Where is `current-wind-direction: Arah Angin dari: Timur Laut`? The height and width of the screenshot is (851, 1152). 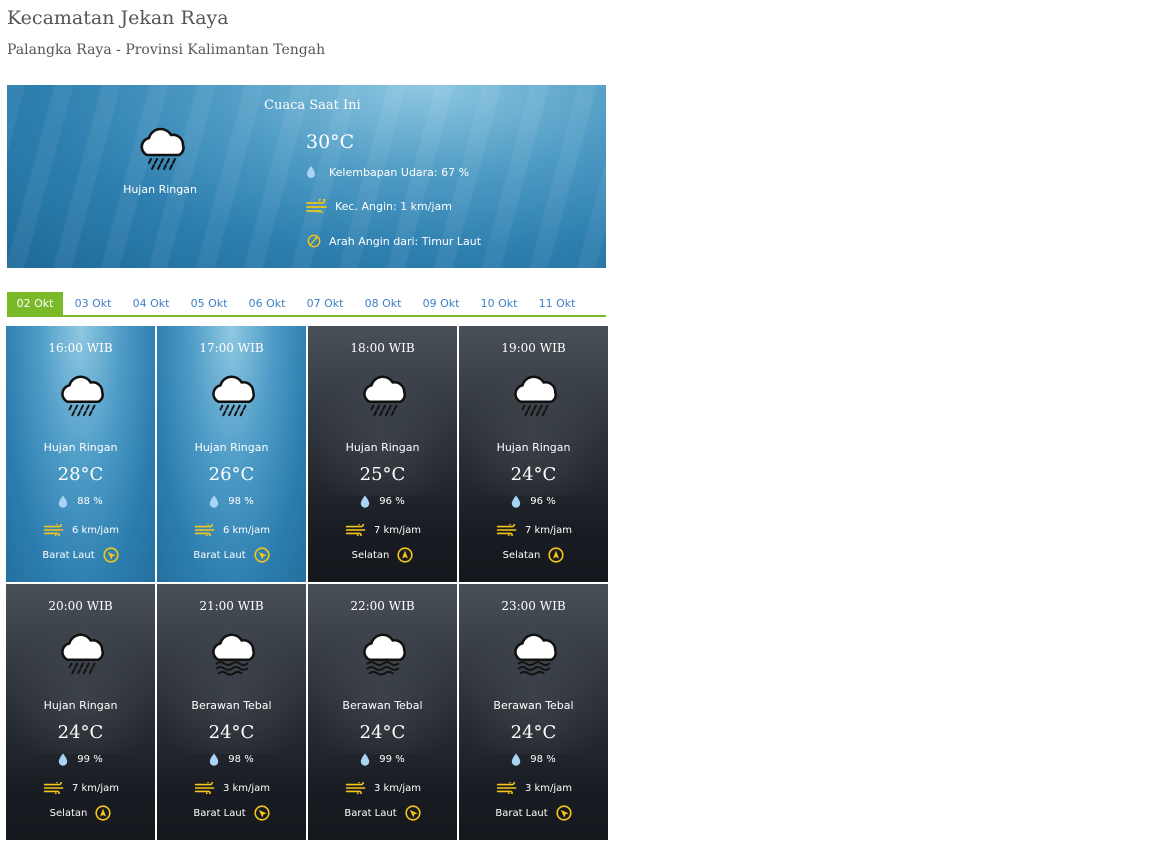
current-wind-direction: Arah Angin dari: Timur Laut is located at coordinates (405, 241).